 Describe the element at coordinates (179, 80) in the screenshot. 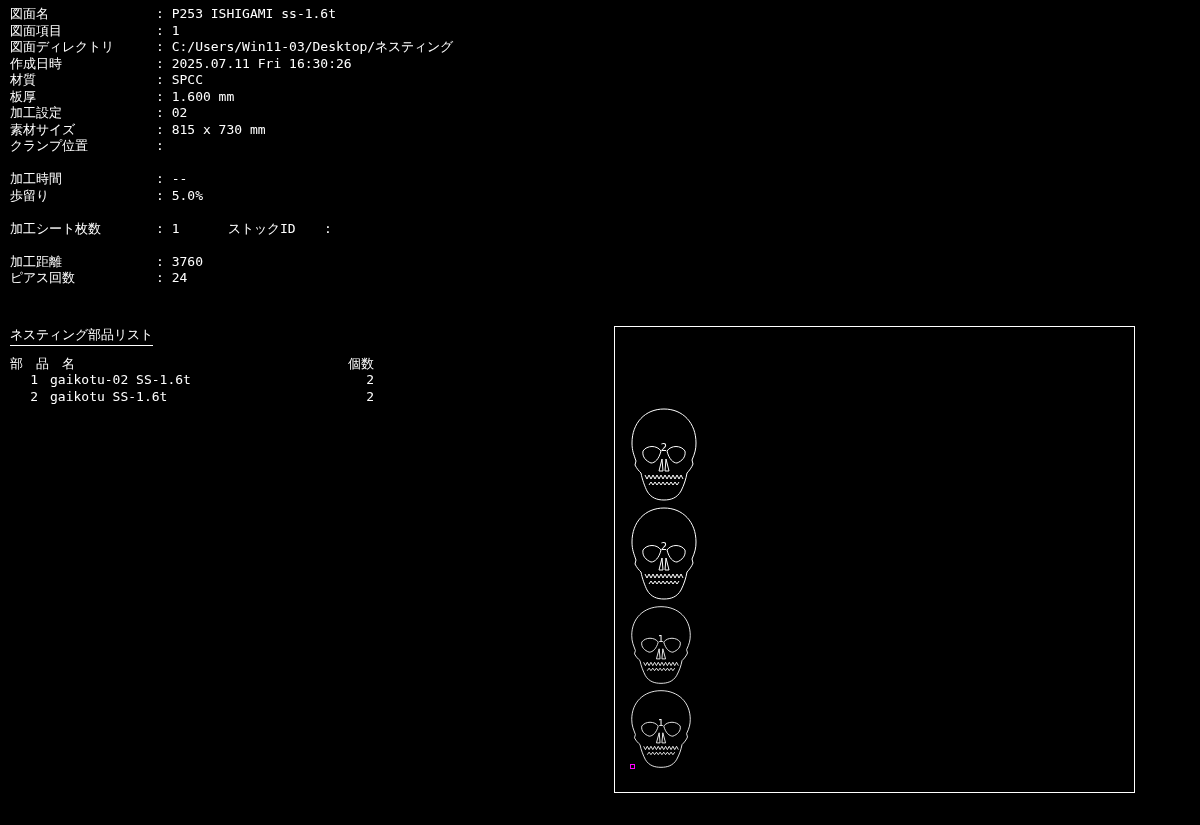

I see `field-value: : SPCC` at that location.